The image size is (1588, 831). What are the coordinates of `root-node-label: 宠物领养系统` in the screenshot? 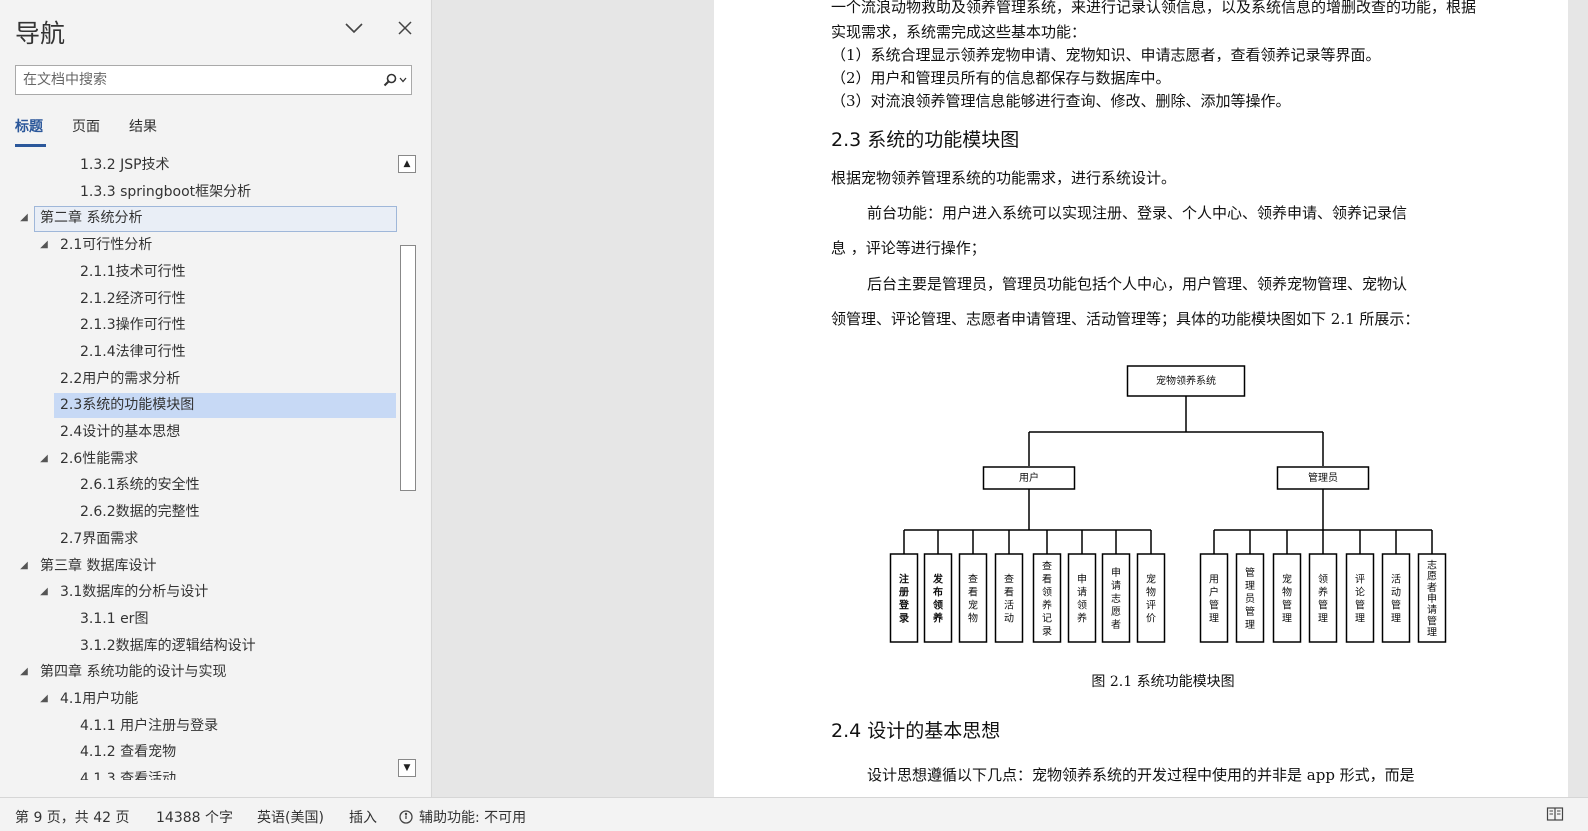 It's located at (1186, 380).